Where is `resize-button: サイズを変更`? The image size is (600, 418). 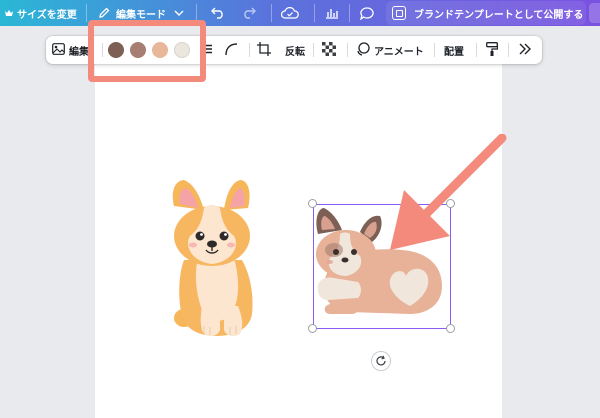
resize-button: サイズを変更 is located at coordinates (41, 13).